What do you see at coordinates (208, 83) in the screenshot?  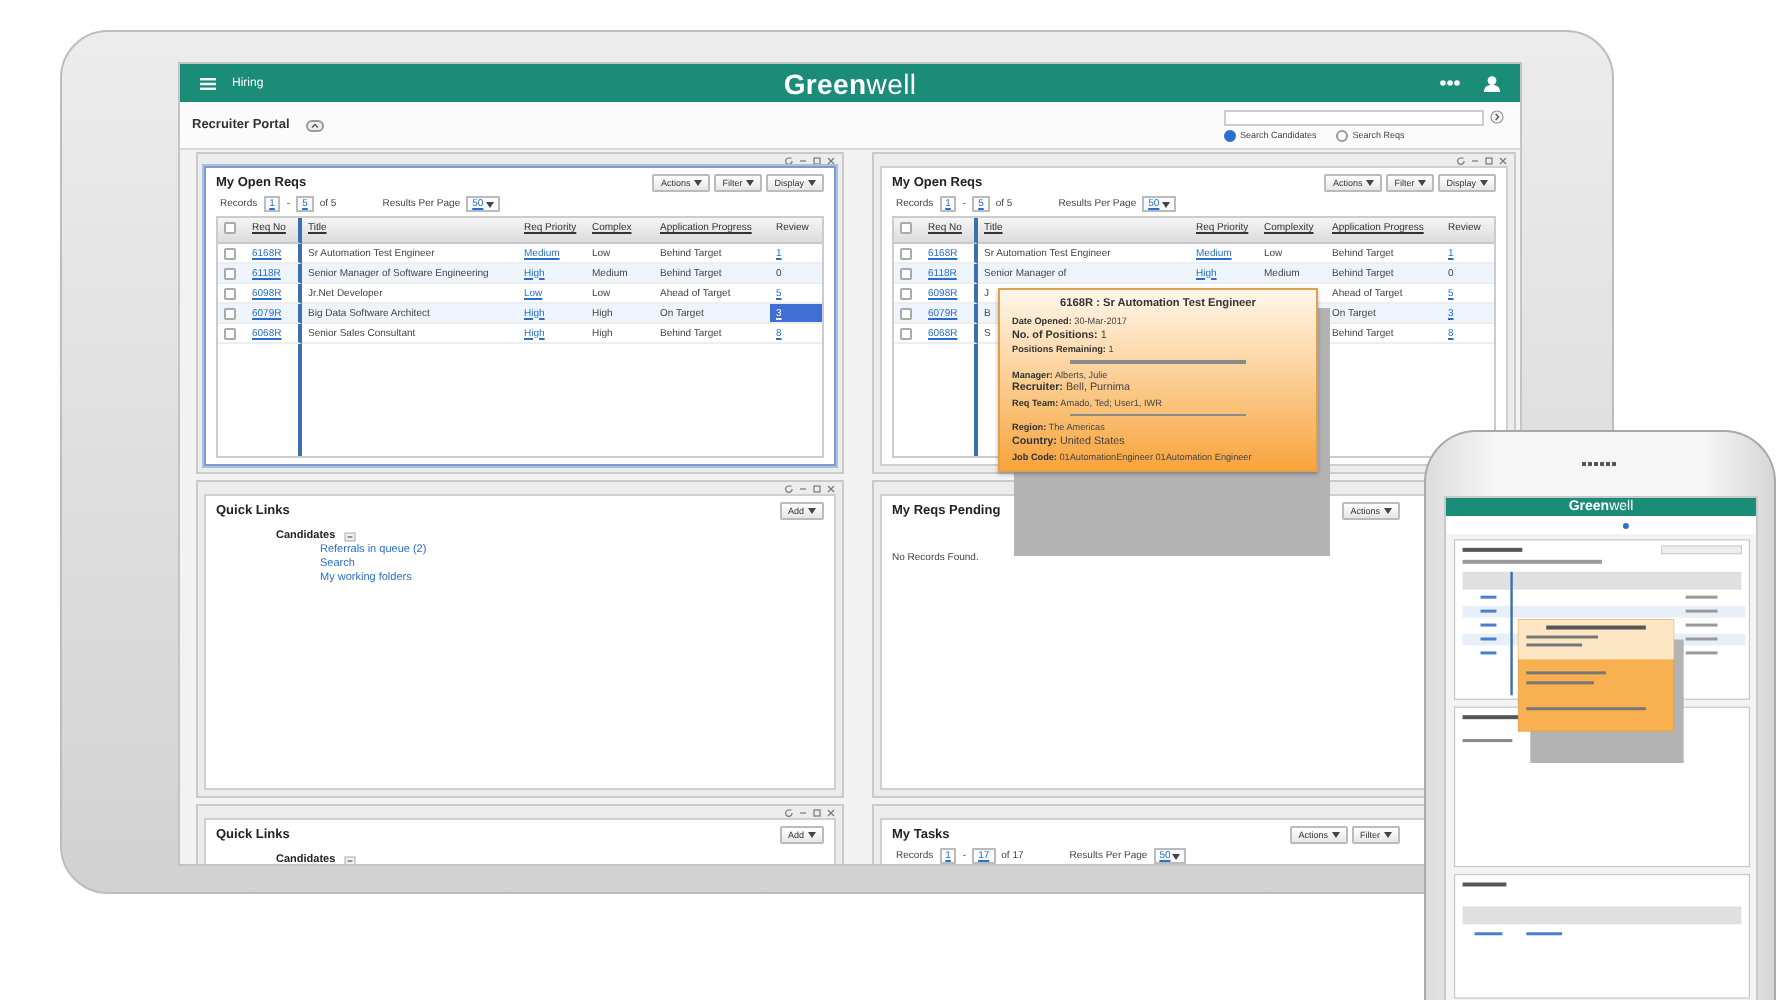 I see `menu-icon` at bounding box center [208, 83].